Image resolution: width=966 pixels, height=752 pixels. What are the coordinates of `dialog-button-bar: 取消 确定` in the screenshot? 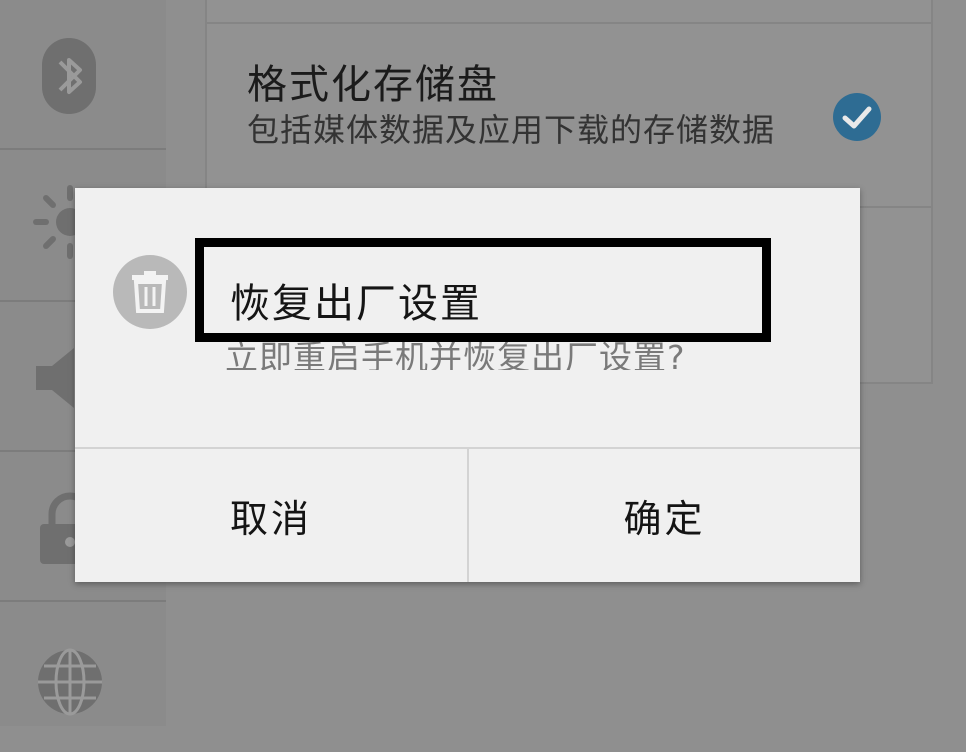 It's located at (467, 514).